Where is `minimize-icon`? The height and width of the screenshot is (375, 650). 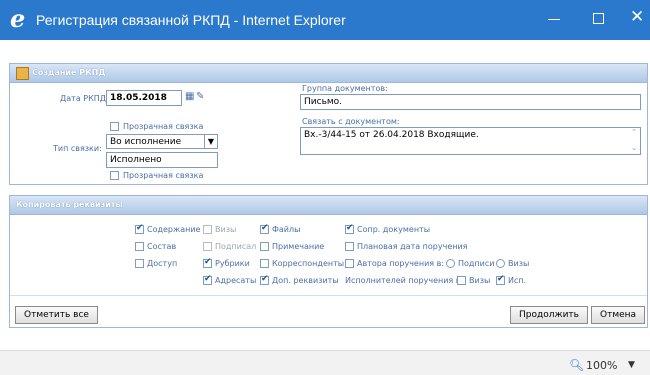 minimize-icon is located at coordinates (554, 19).